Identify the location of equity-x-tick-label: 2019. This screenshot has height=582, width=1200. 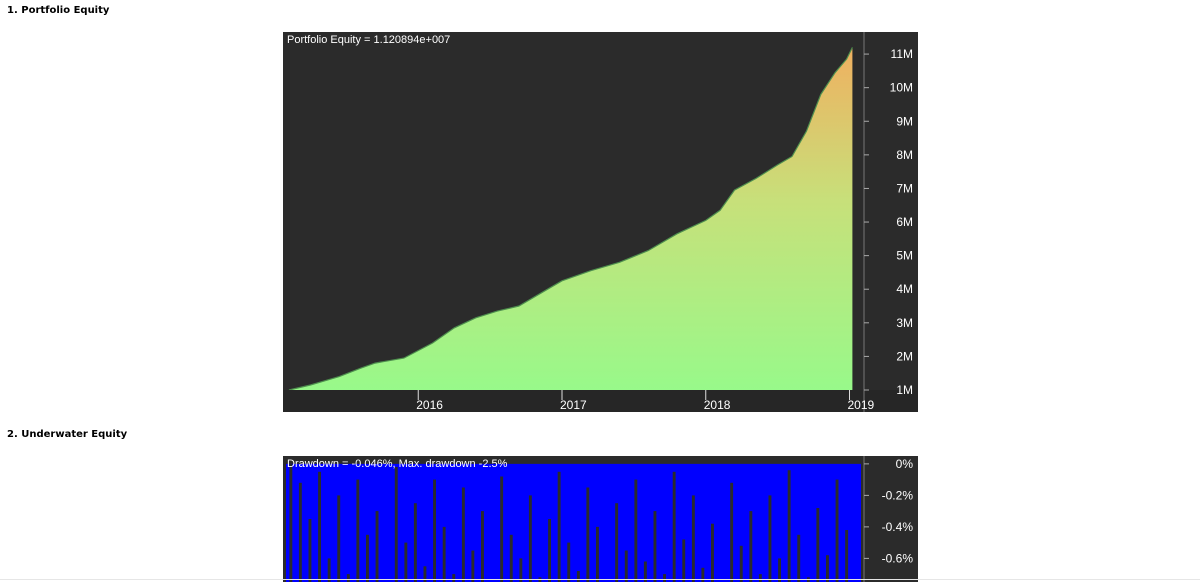
(861, 405).